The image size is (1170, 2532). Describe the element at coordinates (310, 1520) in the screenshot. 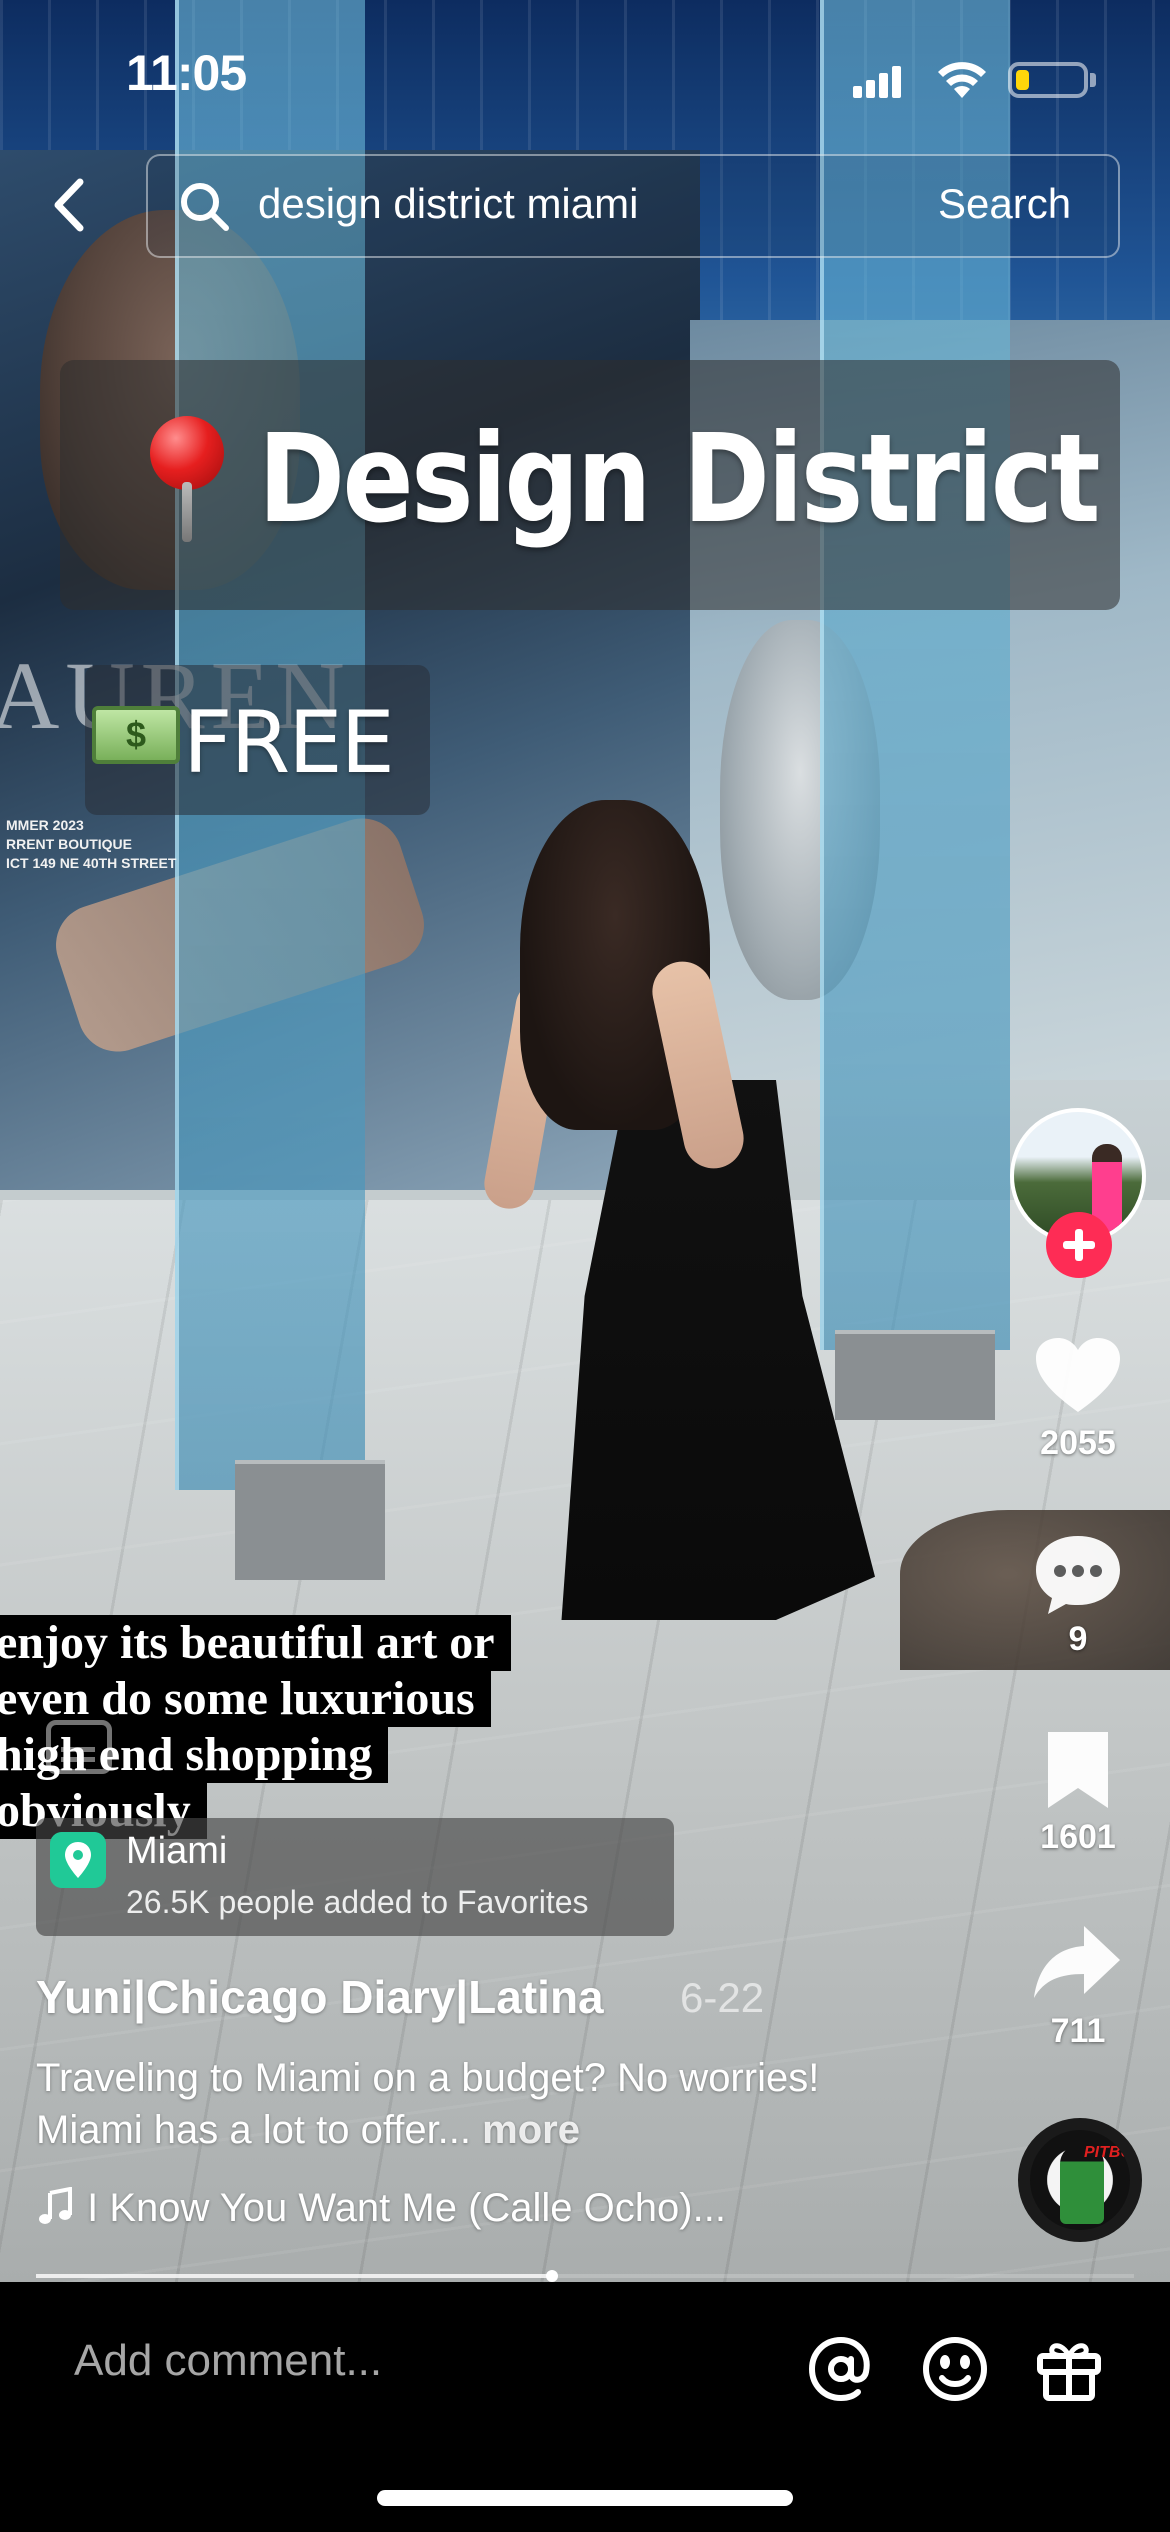

I see `panel-base-left` at that location.